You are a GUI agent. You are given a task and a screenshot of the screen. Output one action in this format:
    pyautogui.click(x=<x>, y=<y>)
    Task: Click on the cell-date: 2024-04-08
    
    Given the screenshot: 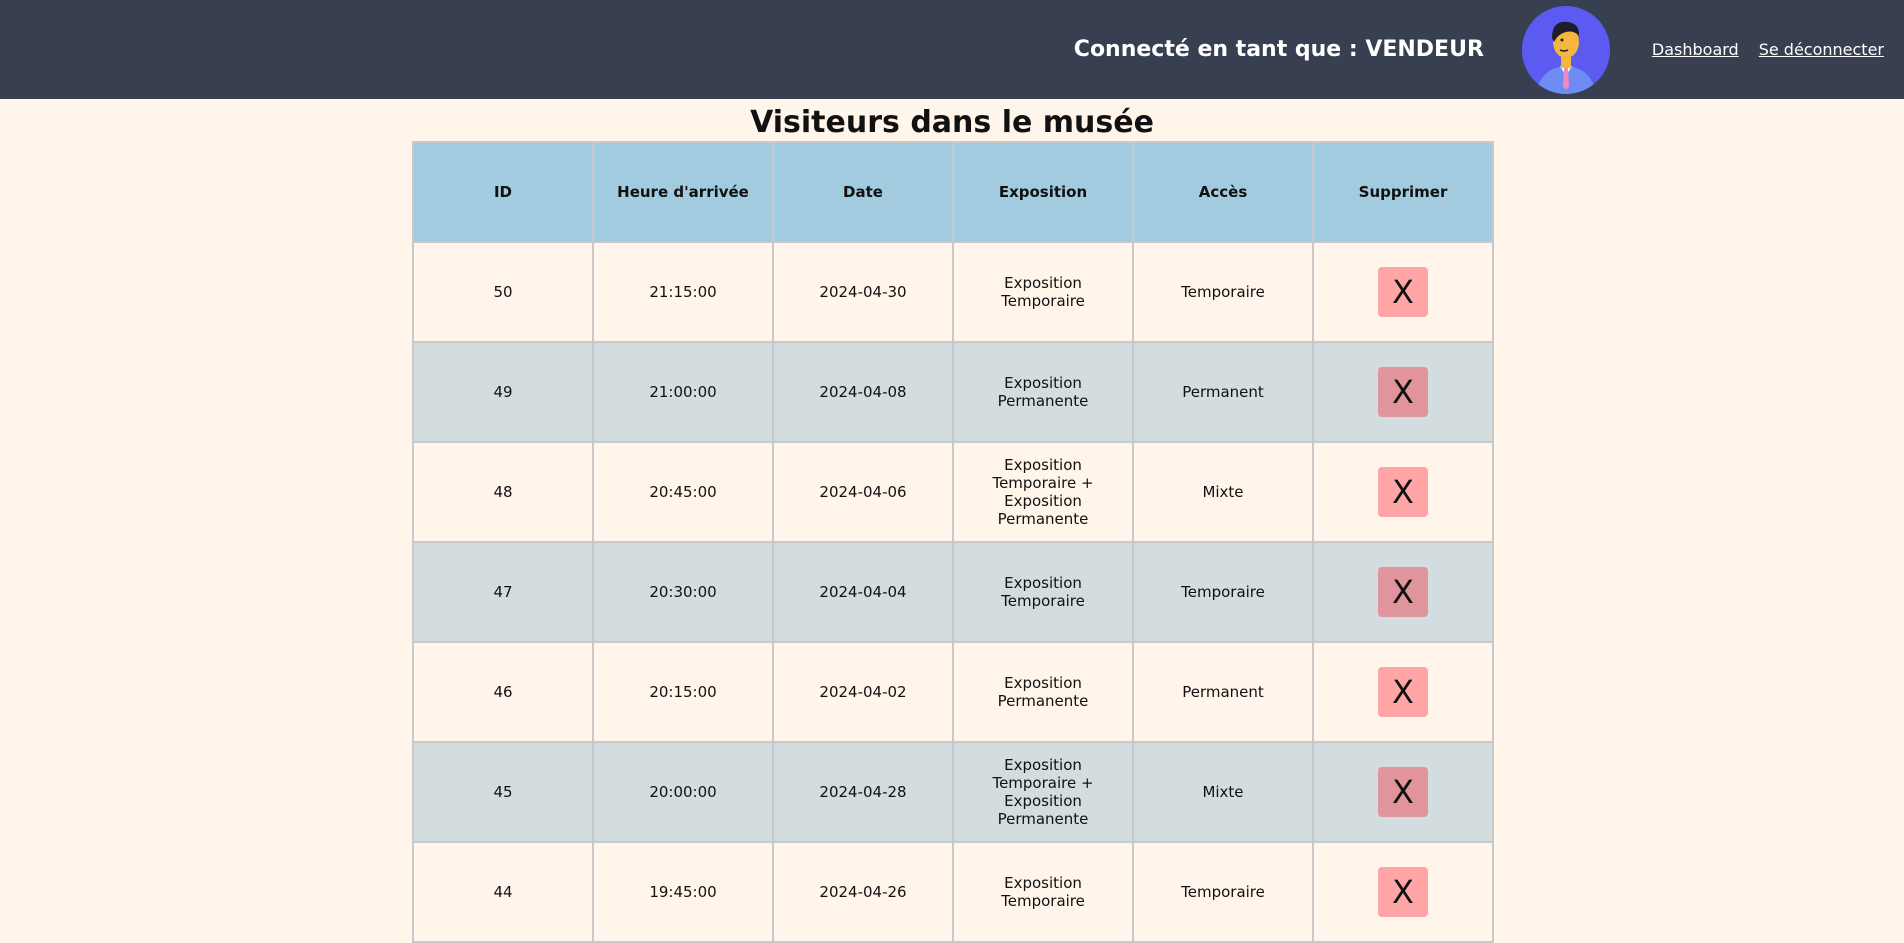 What is the action you would take?
    pyautogui.click(x=863, y=392)
    